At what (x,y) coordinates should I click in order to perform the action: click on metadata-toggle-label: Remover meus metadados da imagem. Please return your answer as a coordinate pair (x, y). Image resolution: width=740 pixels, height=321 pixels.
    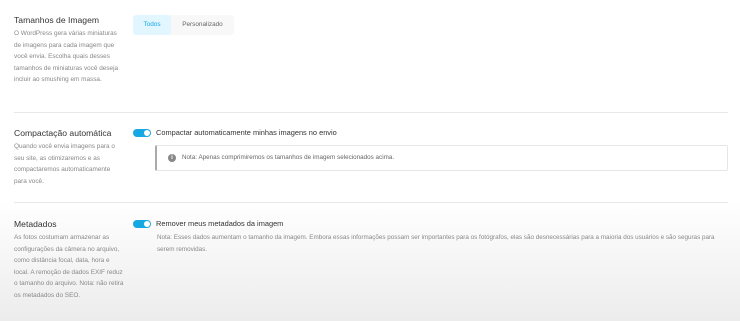
    Looking at the image, I should click on (219, 223).